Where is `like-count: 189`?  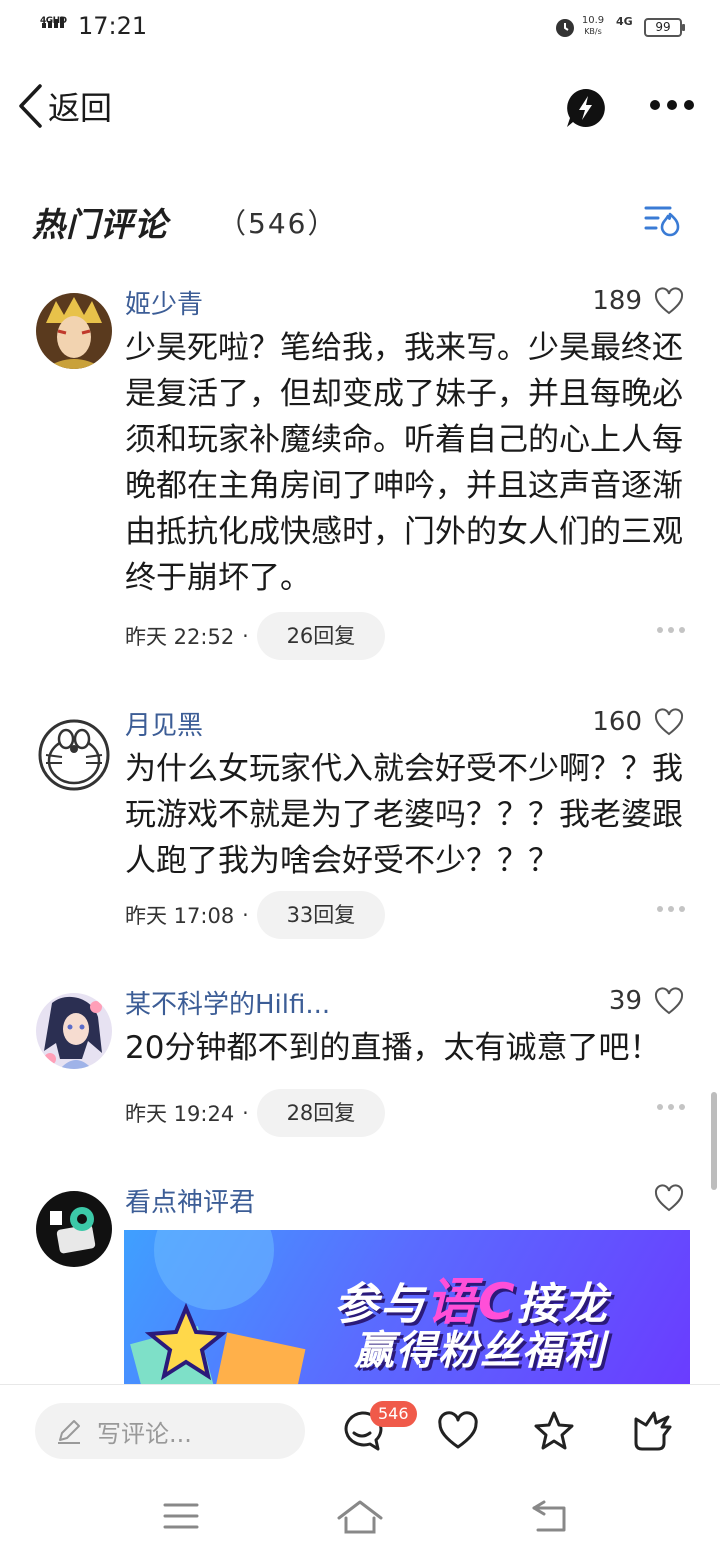
like-count: 189 is located at coordinates (617, 301).